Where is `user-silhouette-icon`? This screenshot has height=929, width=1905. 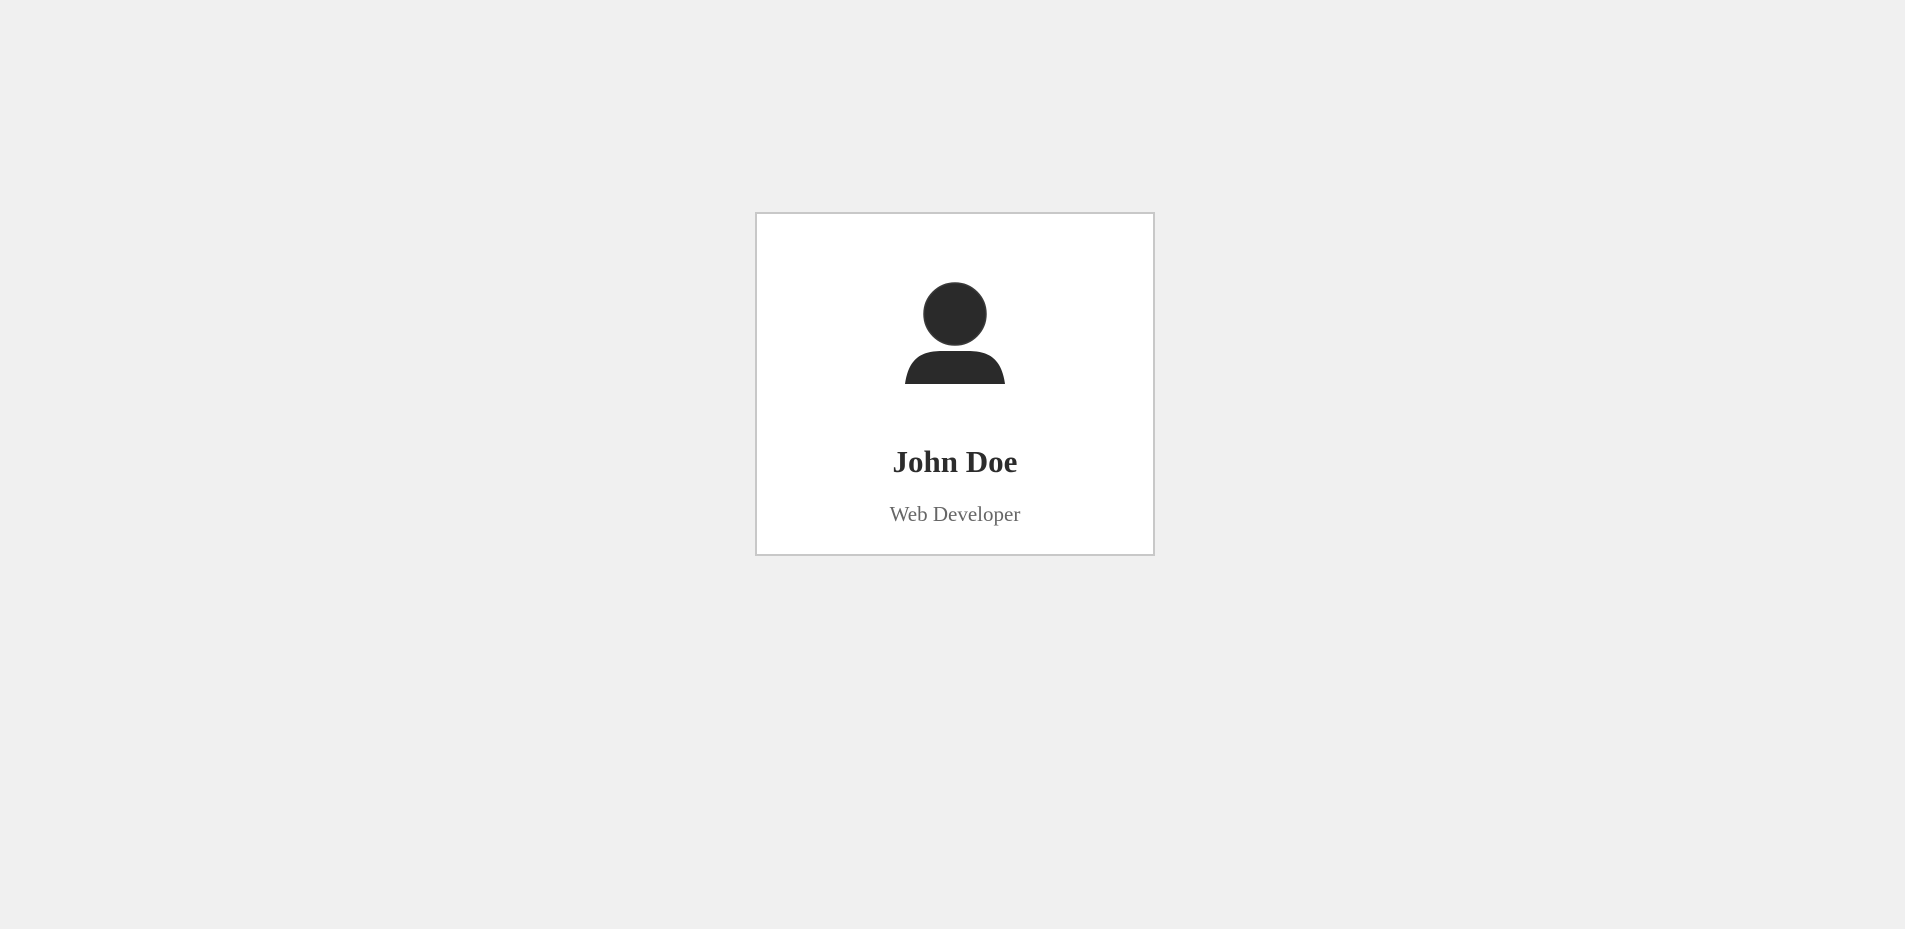
user-silhouette-icon is located at coordinates (955, 333).